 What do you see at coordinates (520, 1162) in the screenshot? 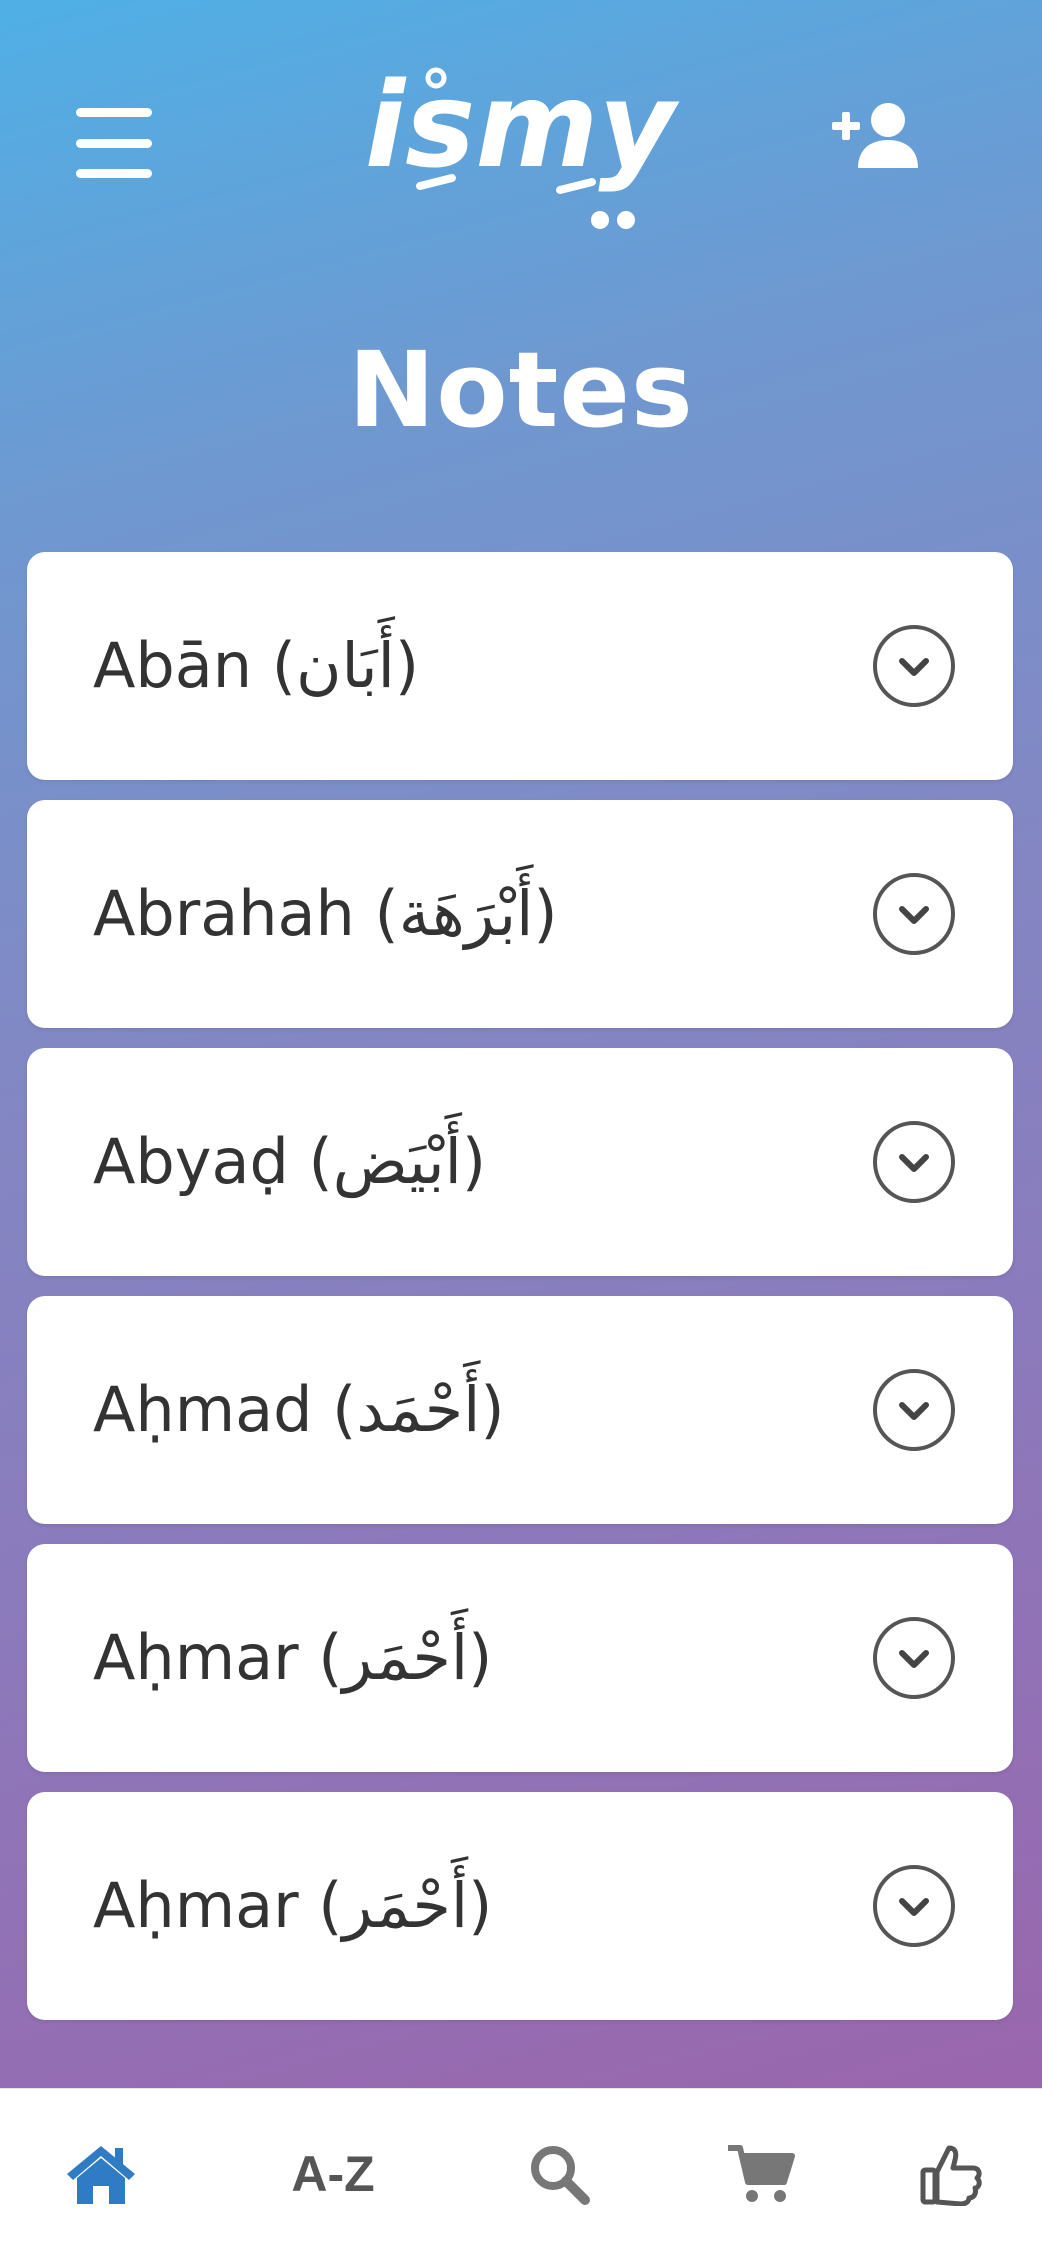
I see `note-item: Abyaḍ (أَبْيَض)` at bounding box center [520, 1162].